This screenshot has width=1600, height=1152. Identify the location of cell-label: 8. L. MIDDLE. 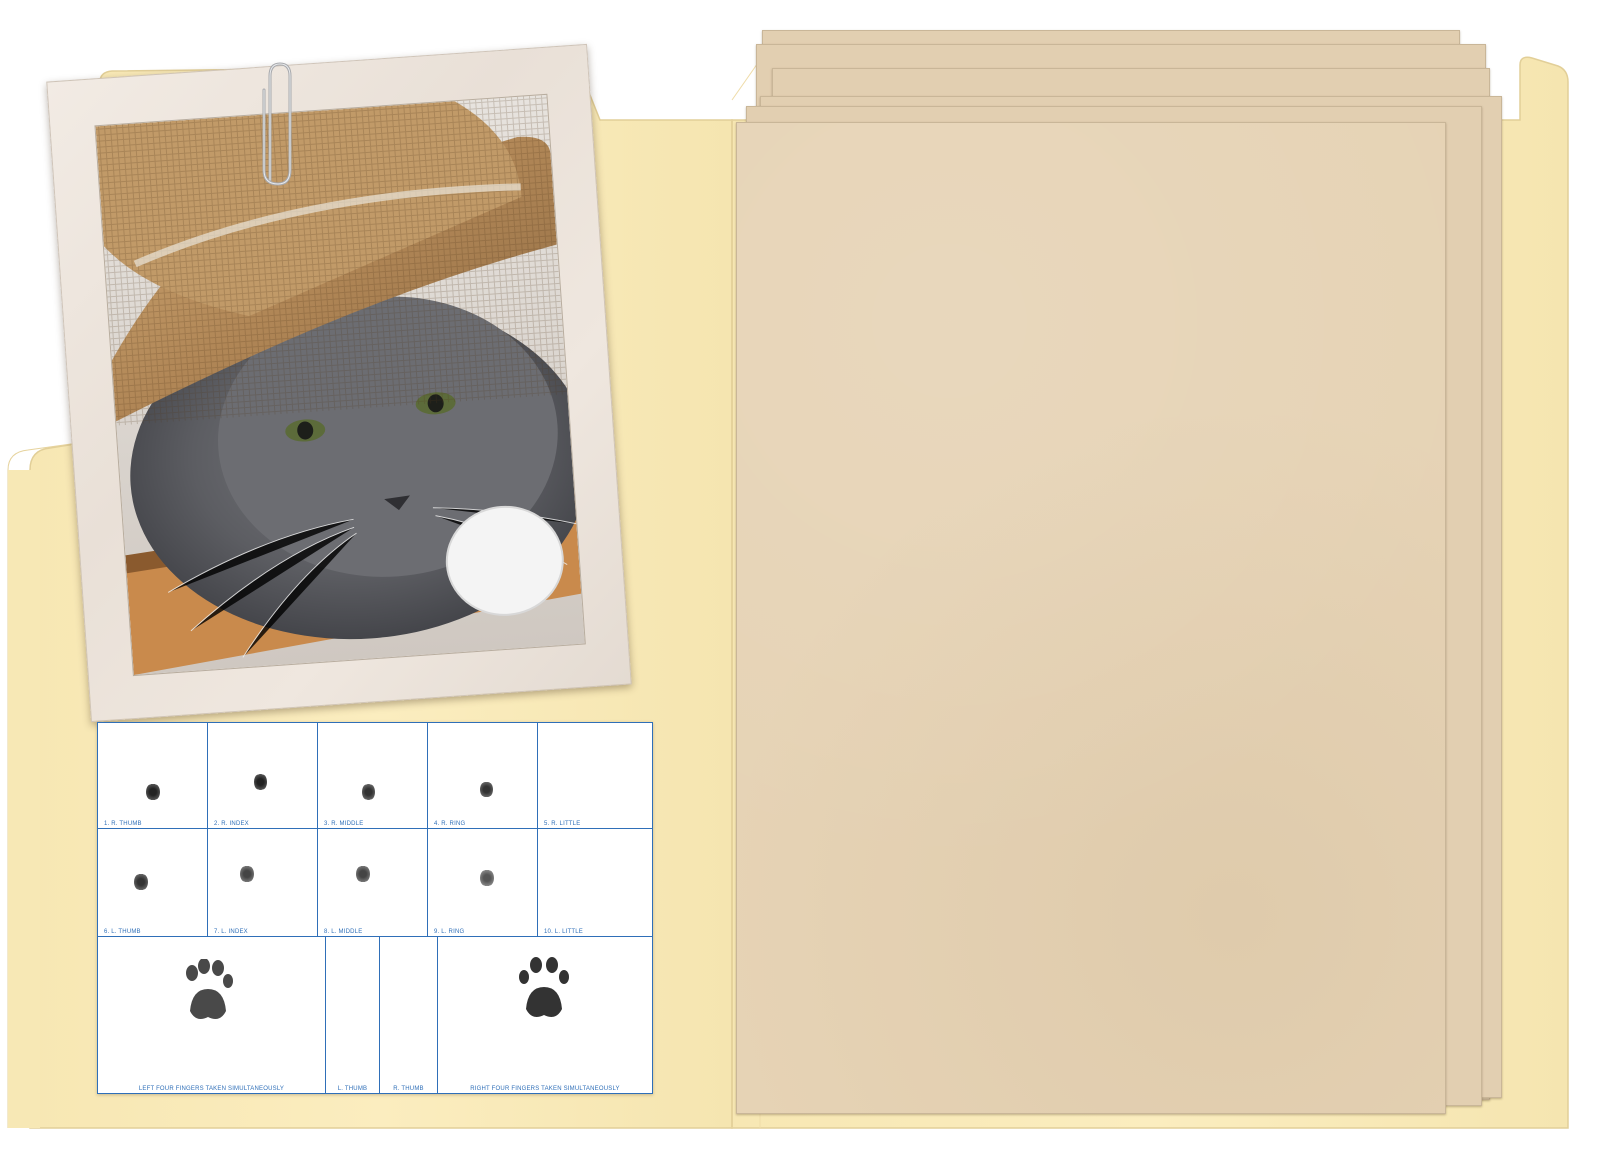
(343, 932).